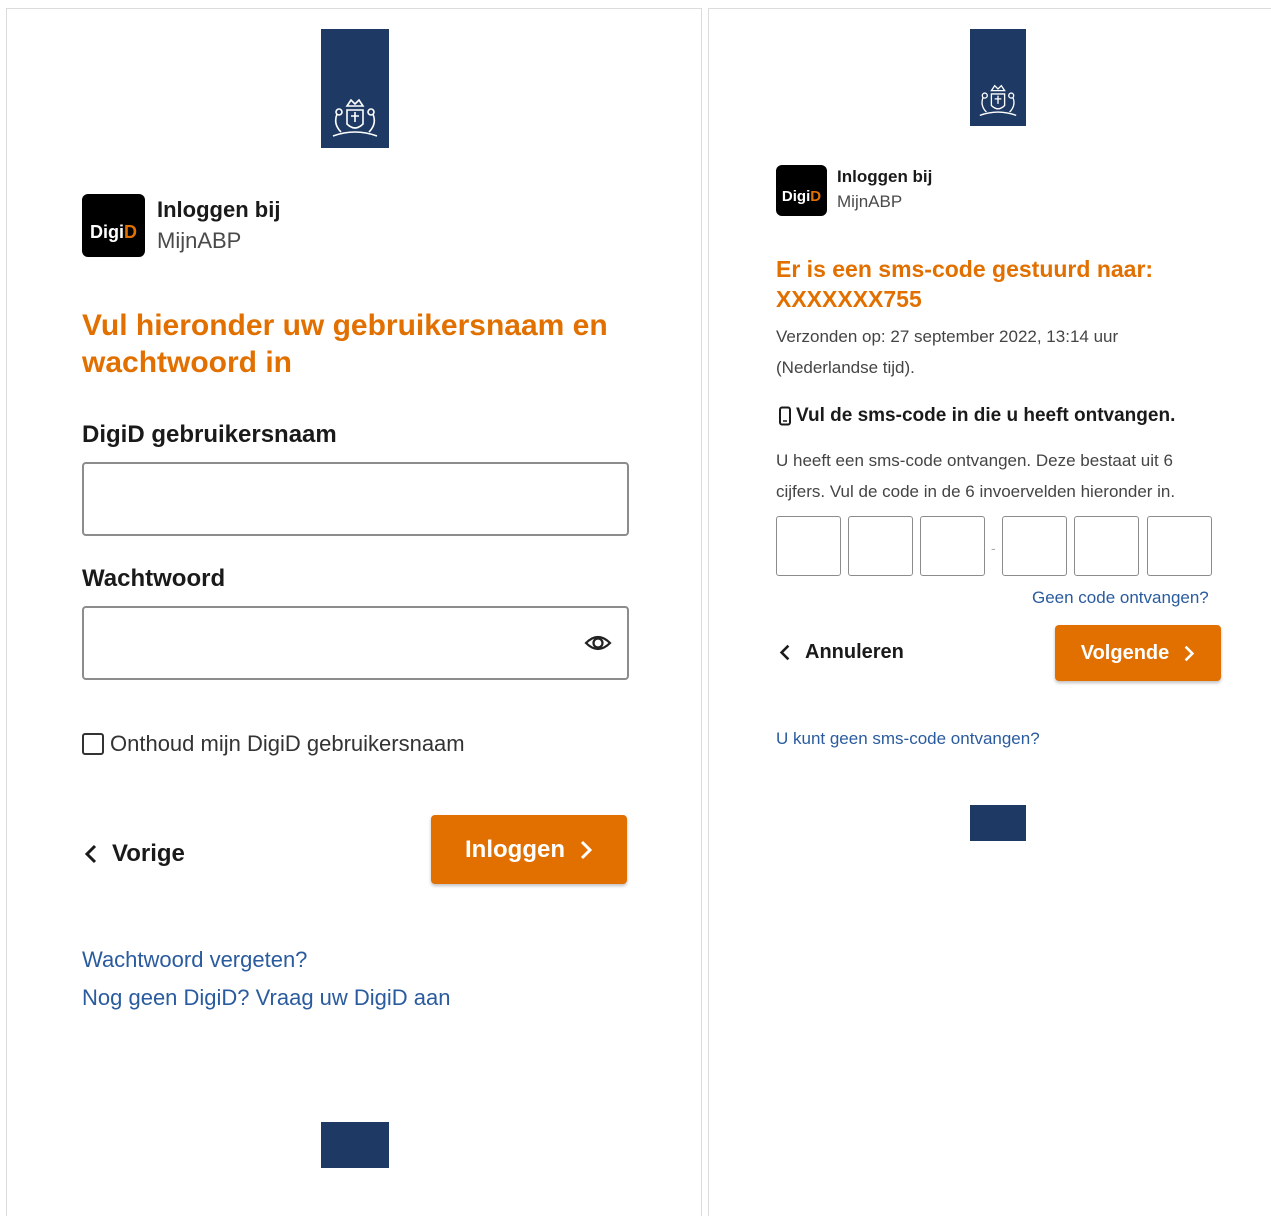 This screenshot has width=1271, height=1216. I want to click on remember-username-label: Onthoud mijn DigiD gebruikersnaam, so click(287, 744).